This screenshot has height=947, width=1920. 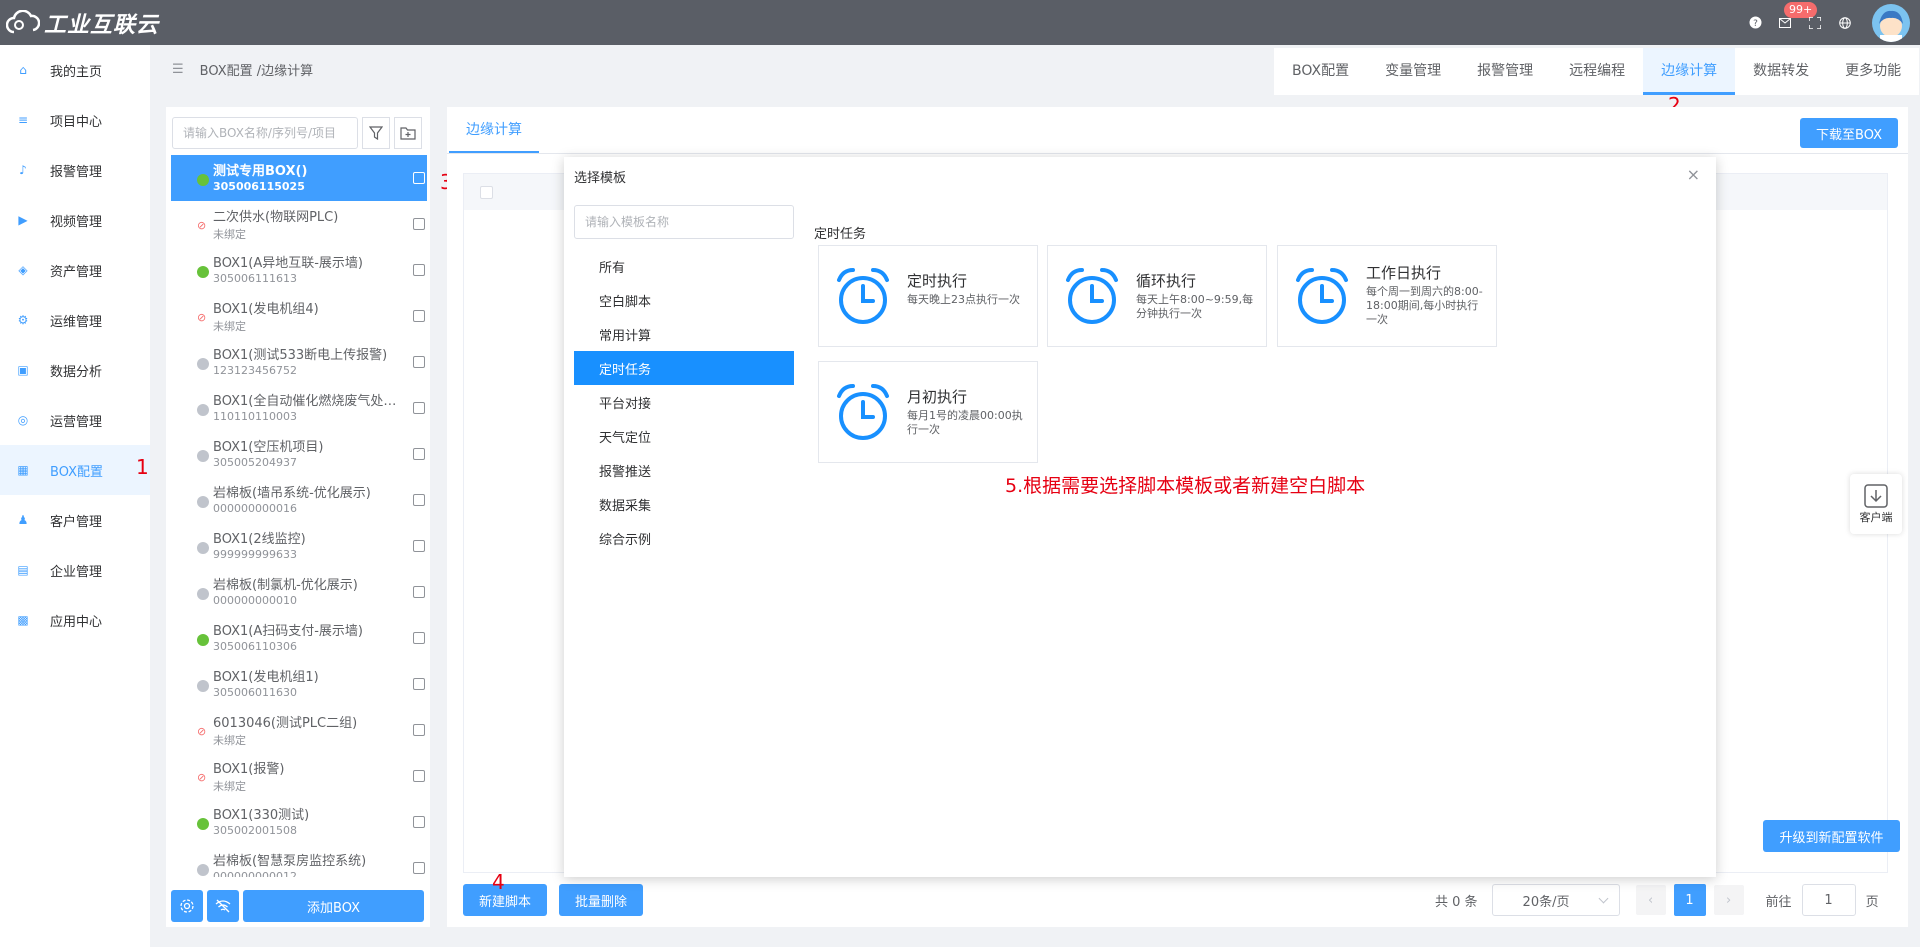 I want to click on tab-4: 边缘计算, so click(x=1689, y=71).